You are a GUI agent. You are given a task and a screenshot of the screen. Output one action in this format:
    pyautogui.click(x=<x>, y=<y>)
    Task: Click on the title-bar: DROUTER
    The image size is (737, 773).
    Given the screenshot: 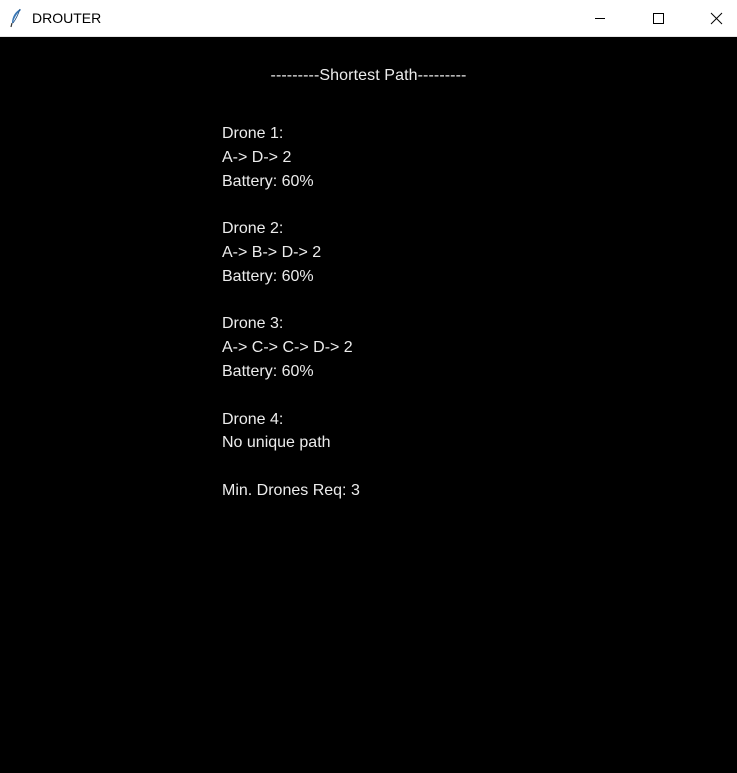 What is the action you would take?
    pyautogui.click(x=368, y=18)
    